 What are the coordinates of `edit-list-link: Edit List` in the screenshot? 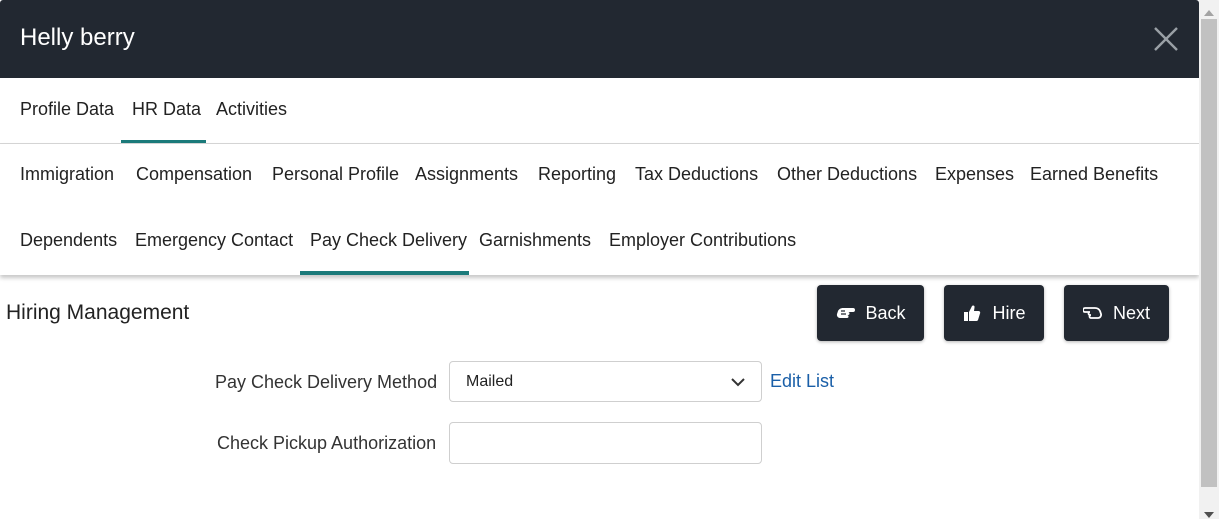 It's located at (802, 381).